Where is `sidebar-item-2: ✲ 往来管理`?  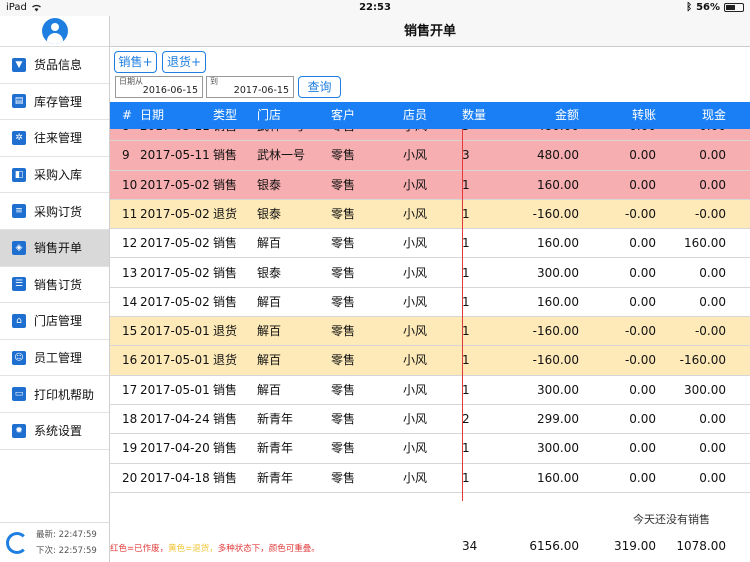 sidebar-item-2: ✲ 往来管理 is located at coordinates (54, 138).